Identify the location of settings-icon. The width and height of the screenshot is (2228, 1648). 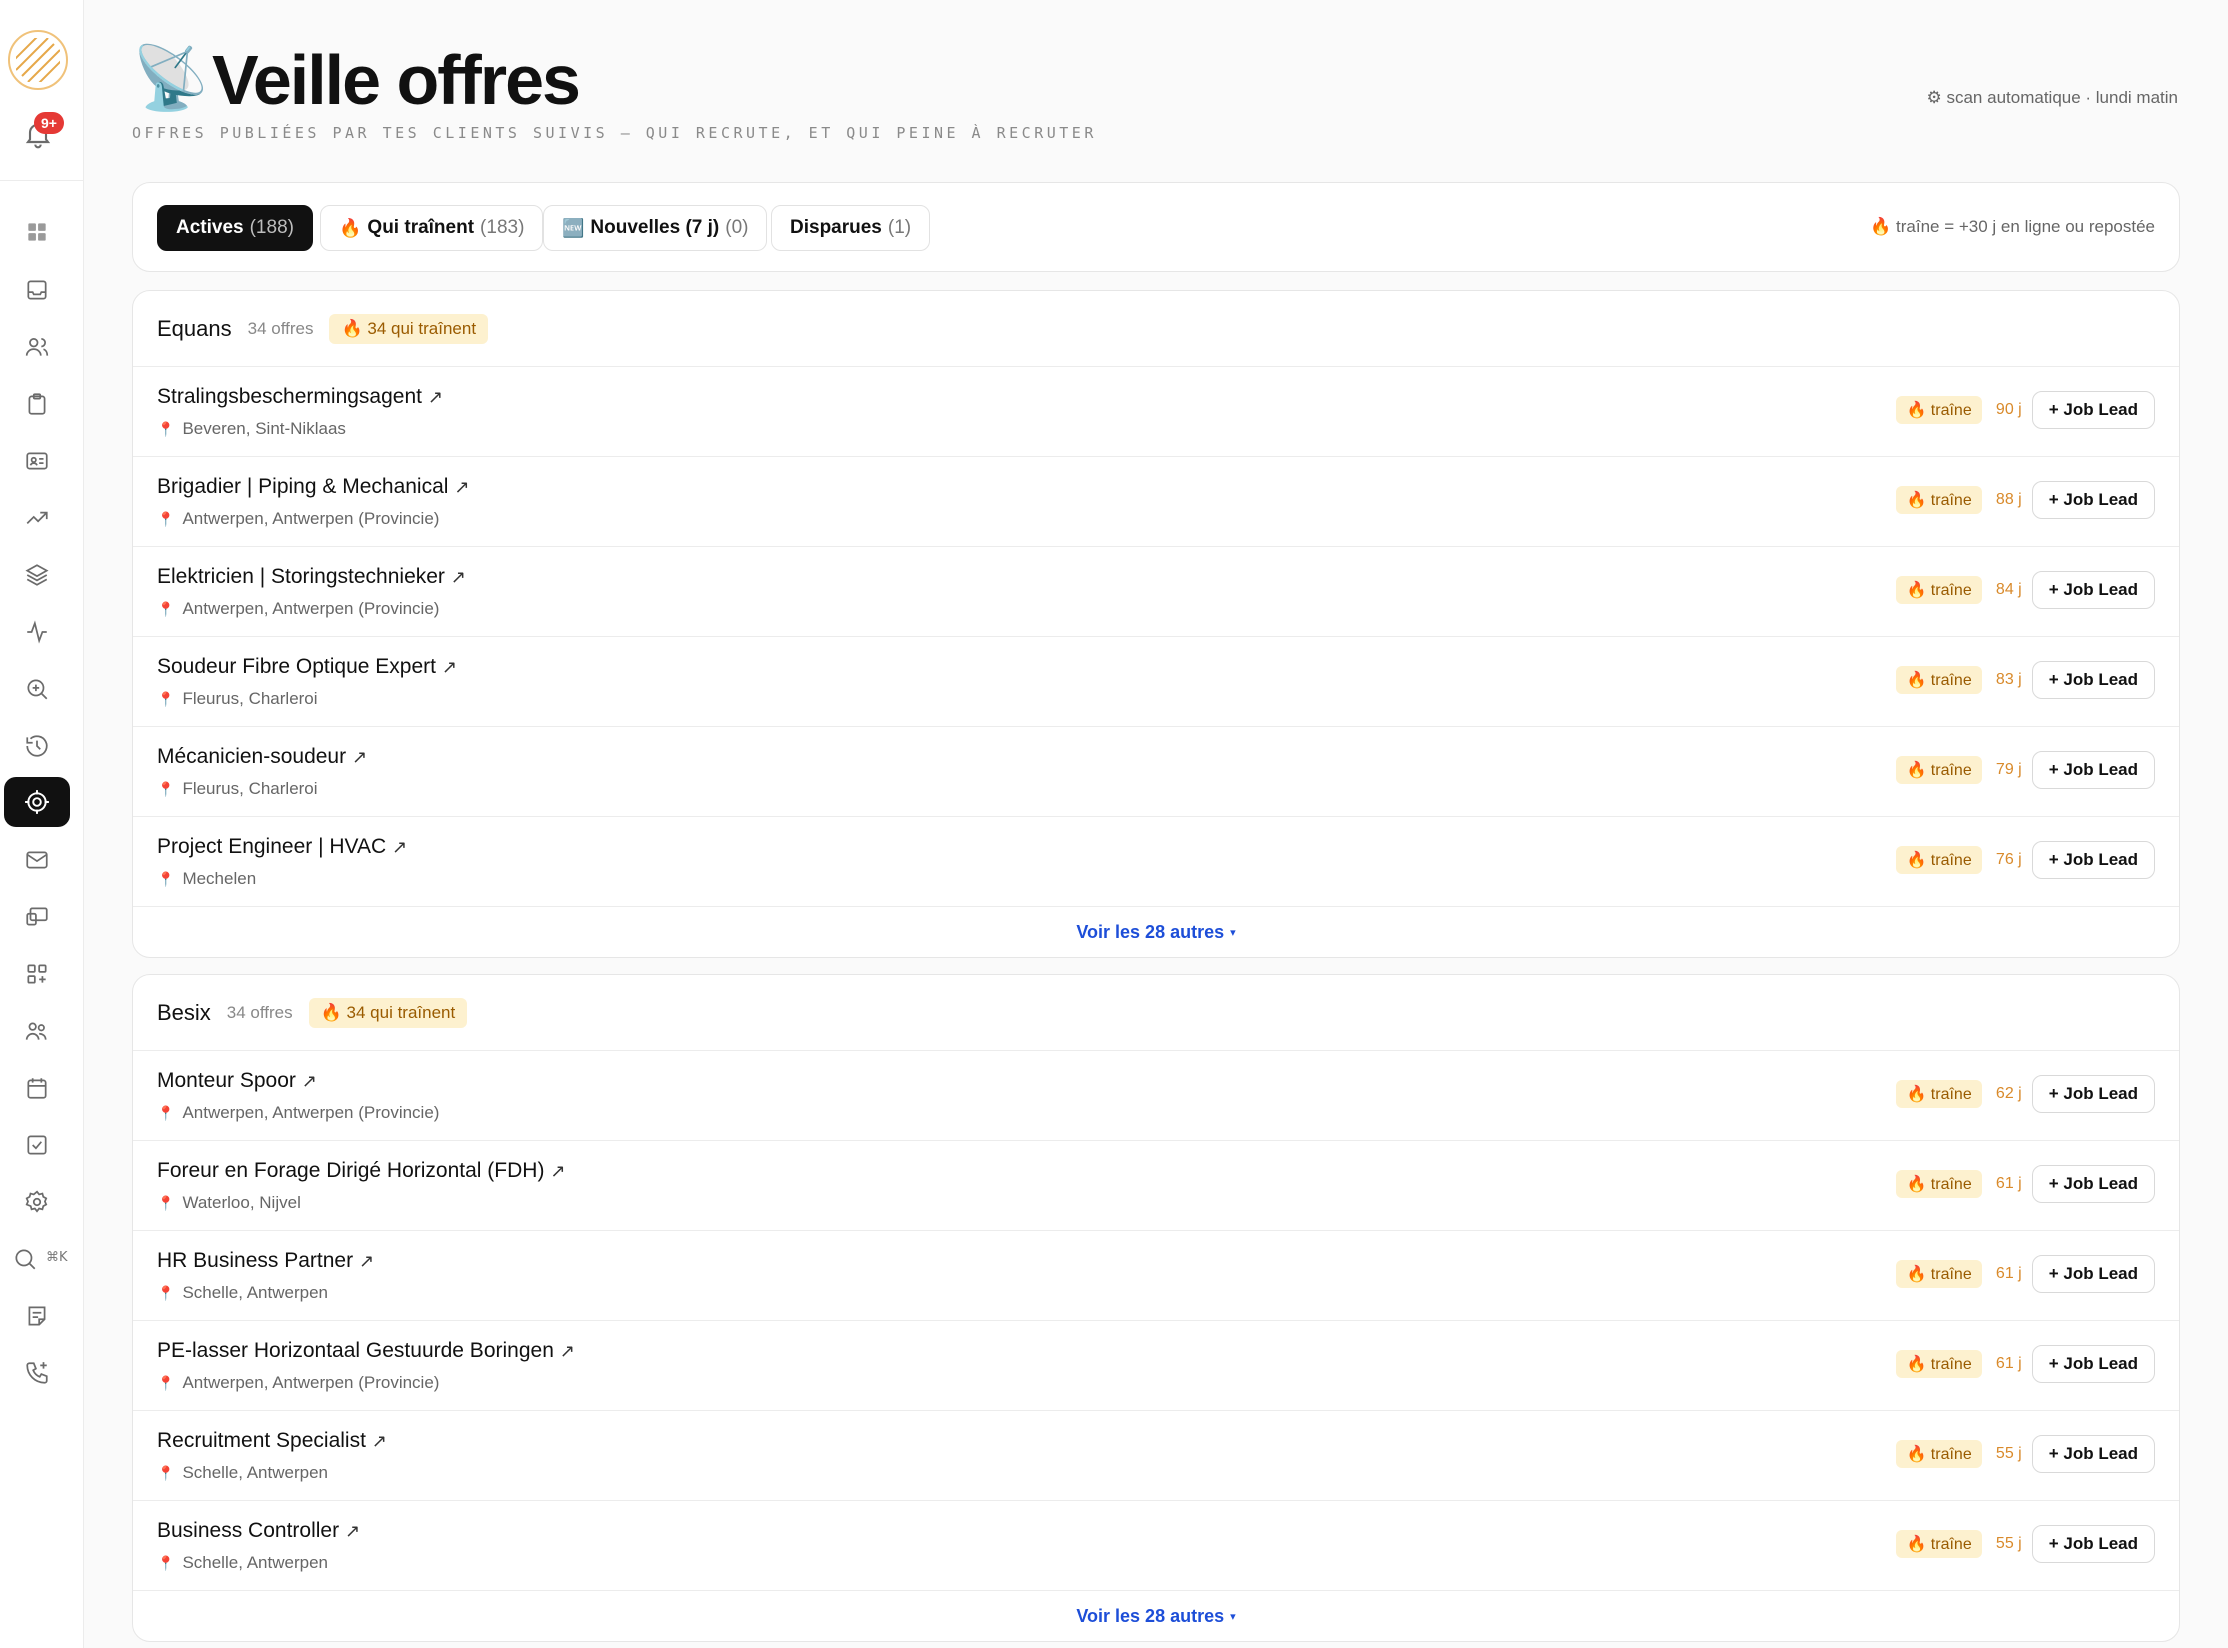
(37, 1202).